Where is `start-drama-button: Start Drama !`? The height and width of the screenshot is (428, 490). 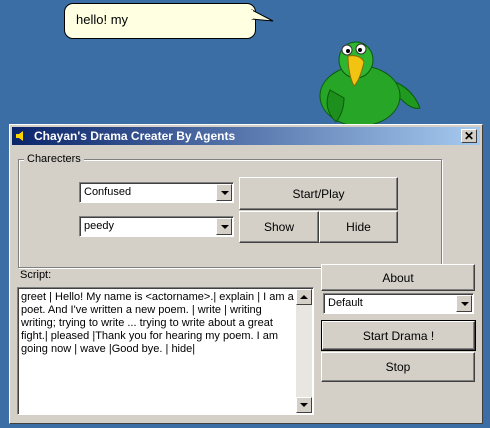
start-drama-button: Start Drama ! is located at coordinates (398, 335).